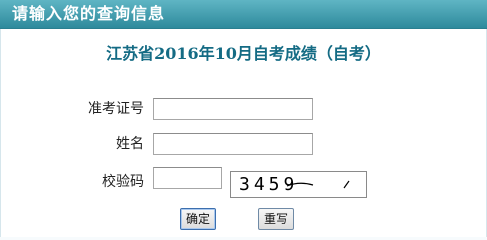 Image resolution: width=487 pixels, height=240 pixels. What do you see at coordinates (243, 14) in the screenshot?
I see `header-bar: 请输入您的查询信息` at bounding box center [243, 14].